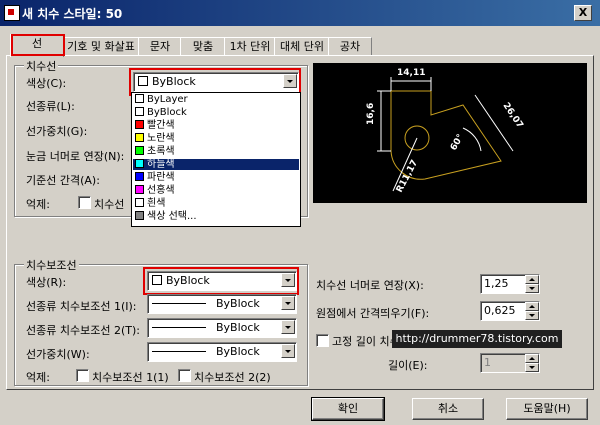  What do you see at coordinates (407, 176) in the screenshot?
I see `preview-dim-radius: R11,17` at bounding box center [407, 176].